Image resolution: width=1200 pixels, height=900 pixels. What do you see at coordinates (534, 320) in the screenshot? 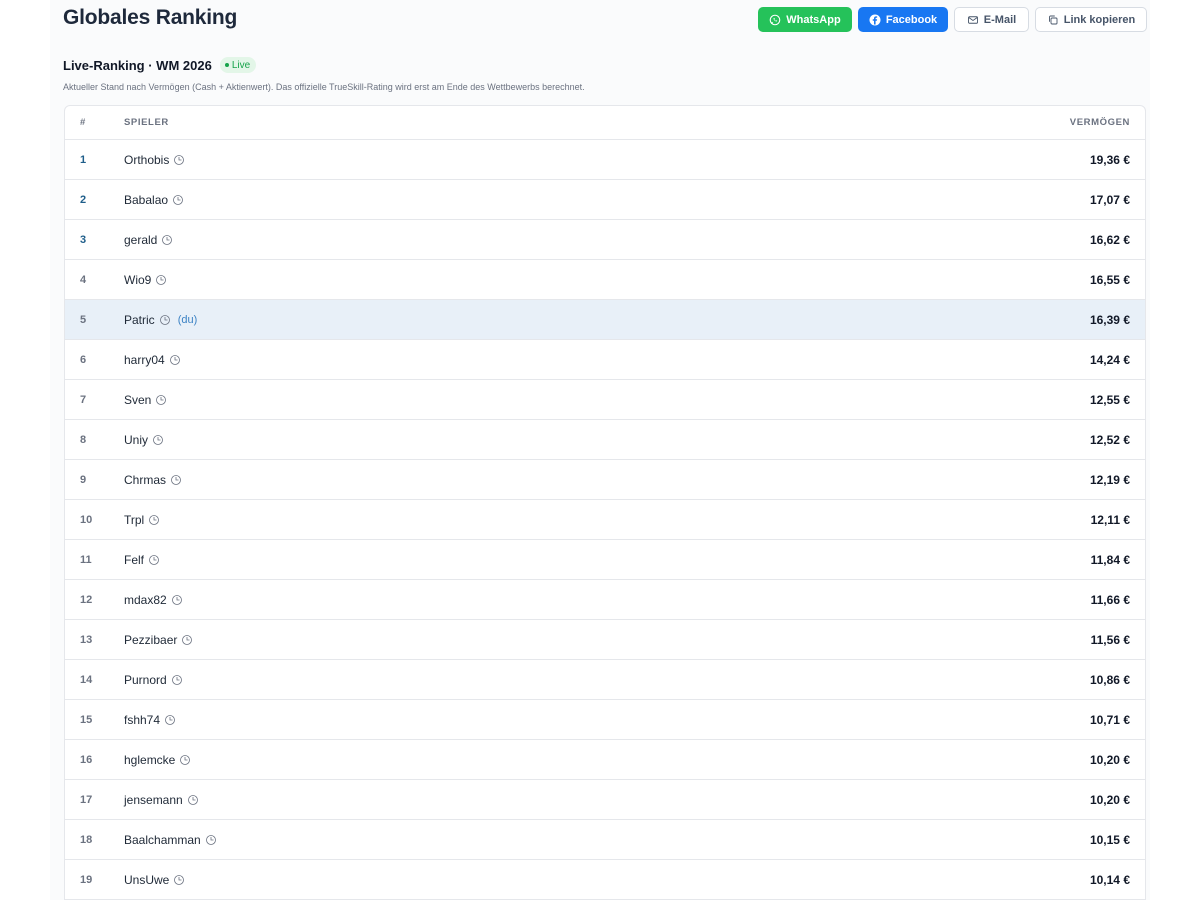
I see `player-cell: Patric (du)` at bounding box center [534, 320].